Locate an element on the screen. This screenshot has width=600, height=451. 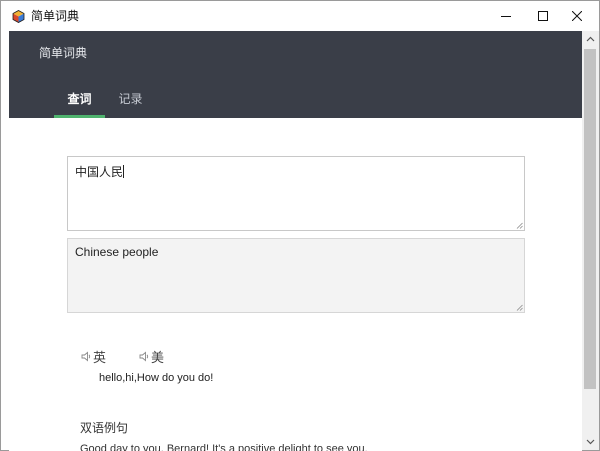
close-icon is located at coordinates (577, 16).